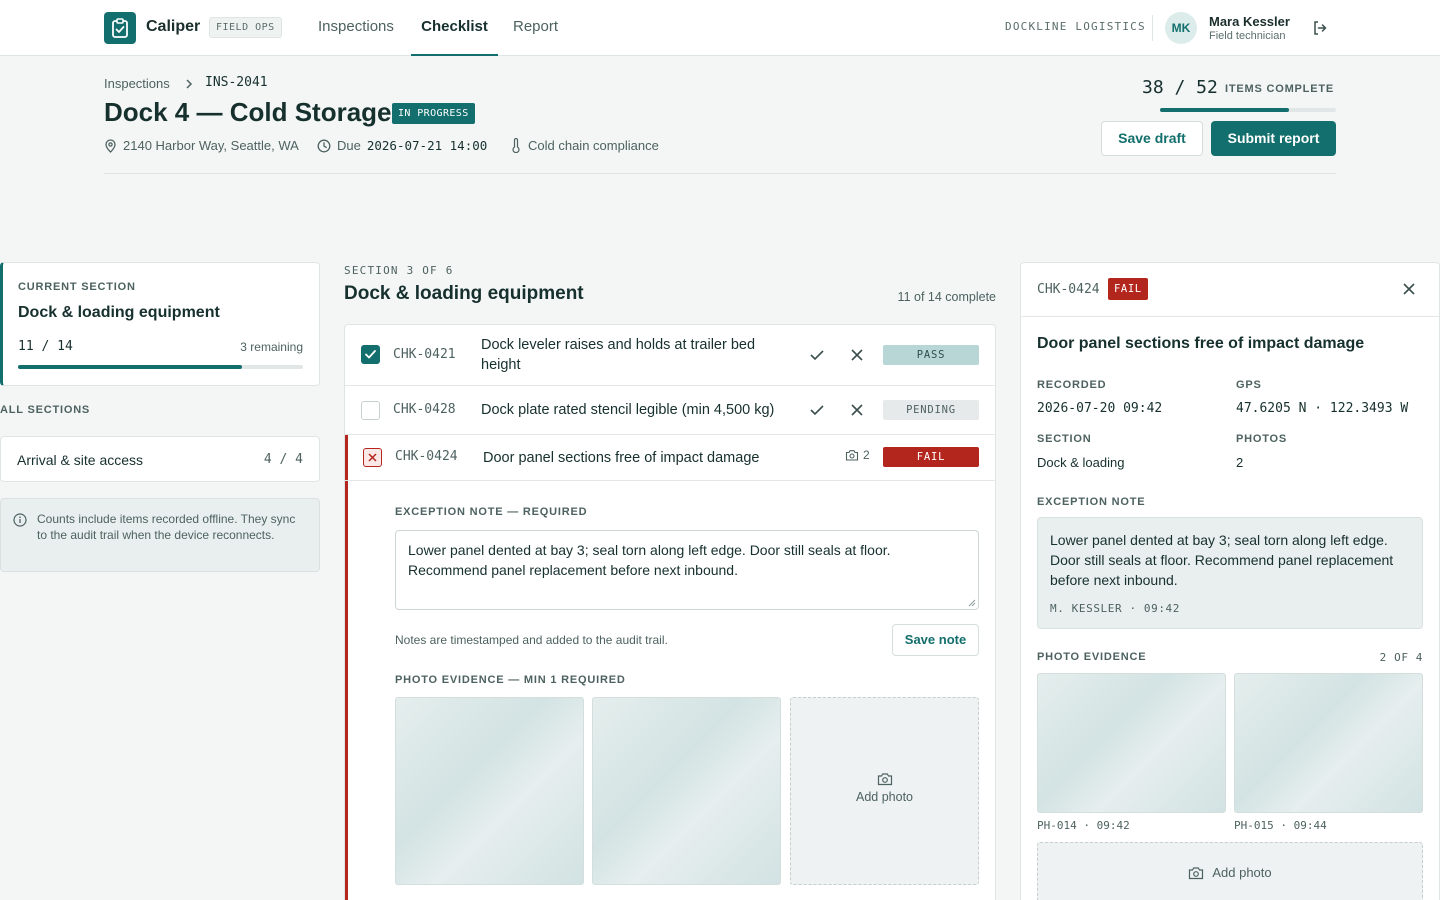  I want to click on meta-address: 2140 Harbor Way, Seattle, WA, so click(201, 145).